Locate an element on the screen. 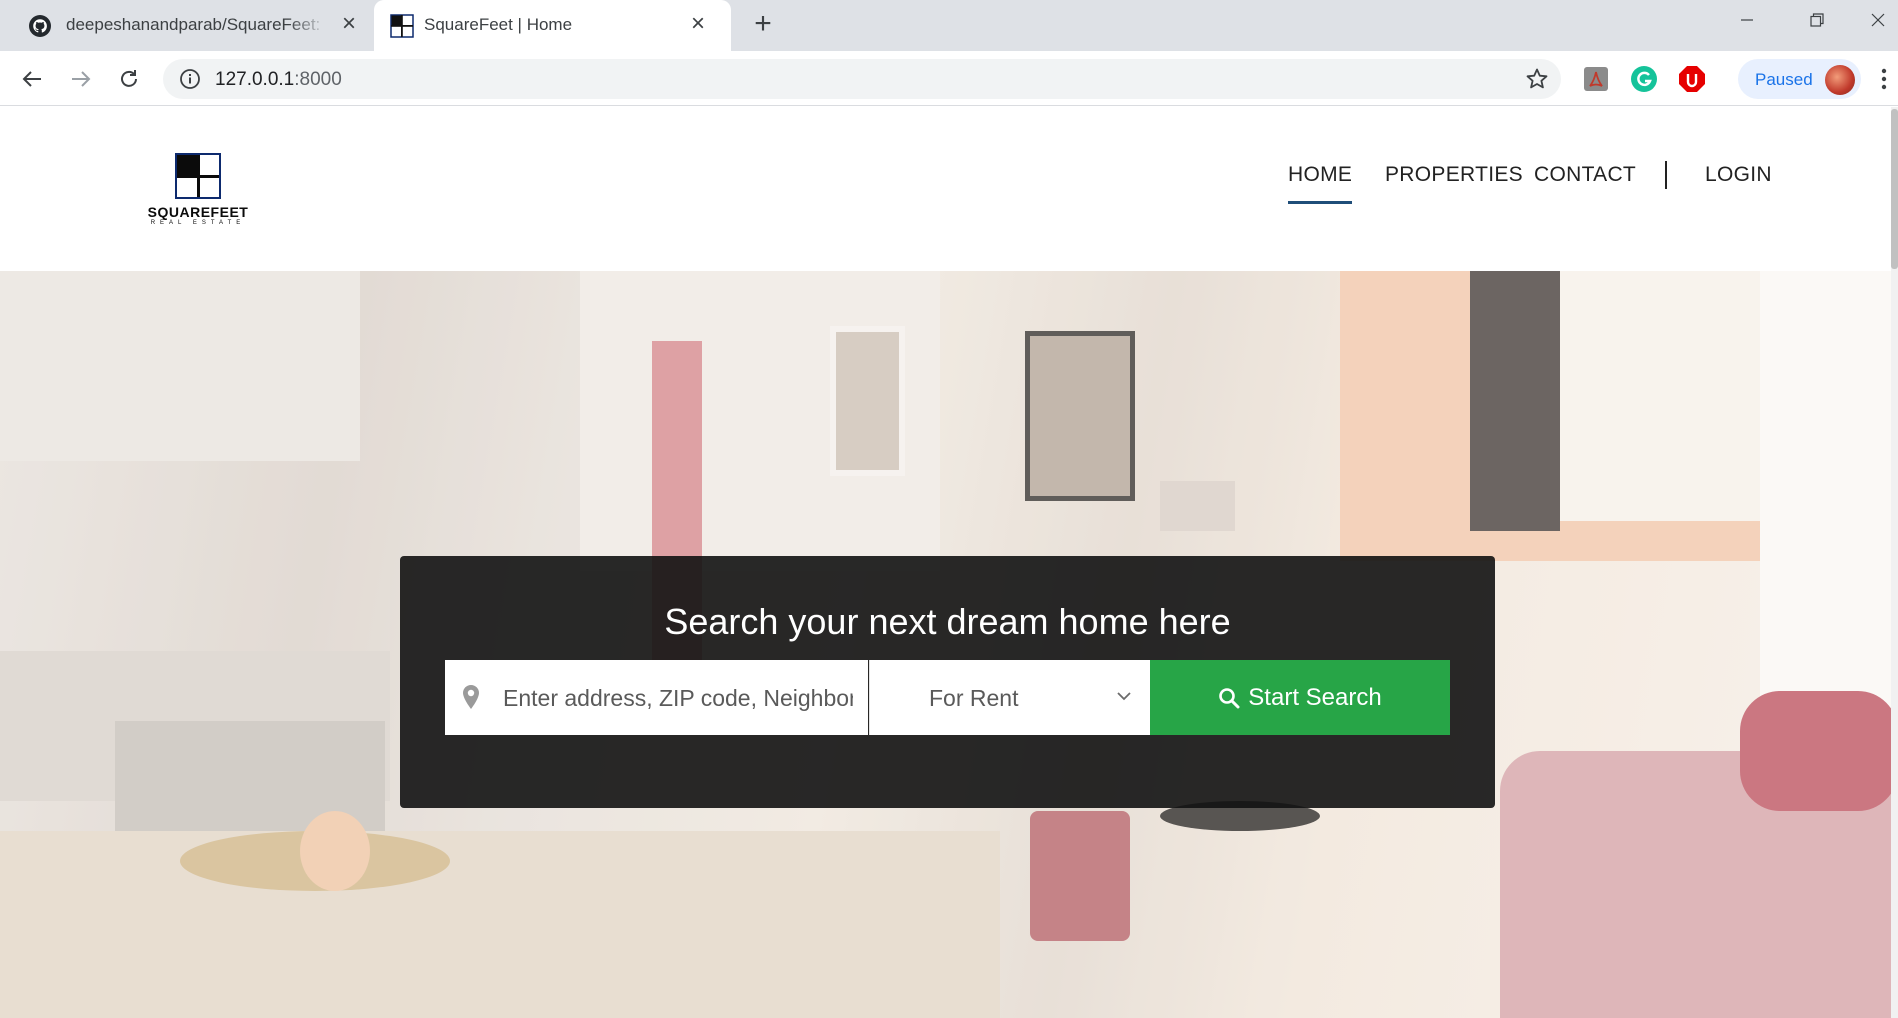  arrow-right-icon is located at coordinates (81, 79).